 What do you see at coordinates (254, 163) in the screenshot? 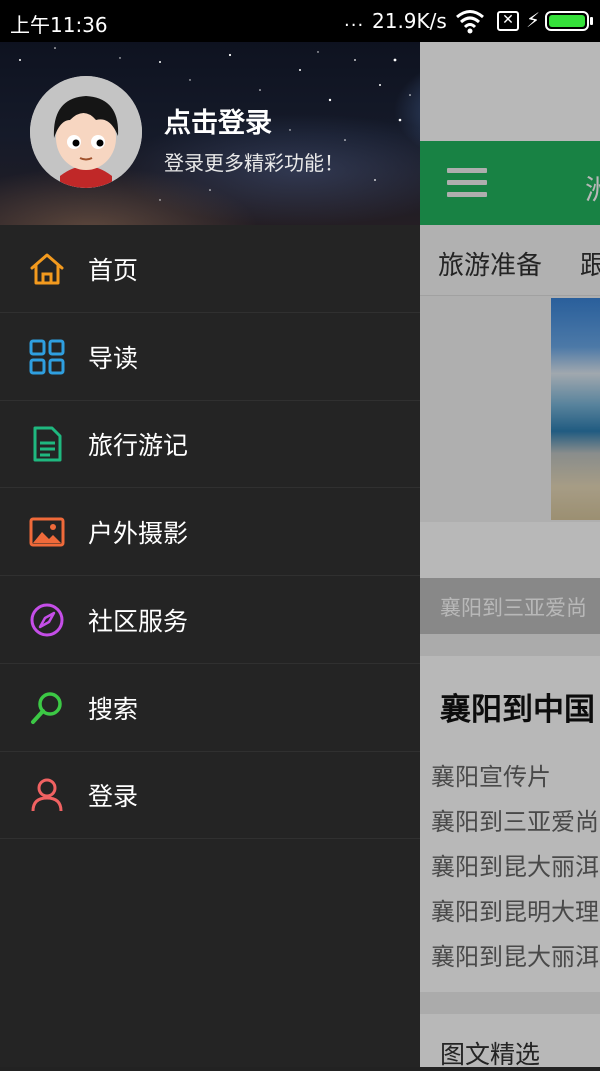
I see `login-subtitle: 登录更多精彩功能！` at bounding box center [254, 163].